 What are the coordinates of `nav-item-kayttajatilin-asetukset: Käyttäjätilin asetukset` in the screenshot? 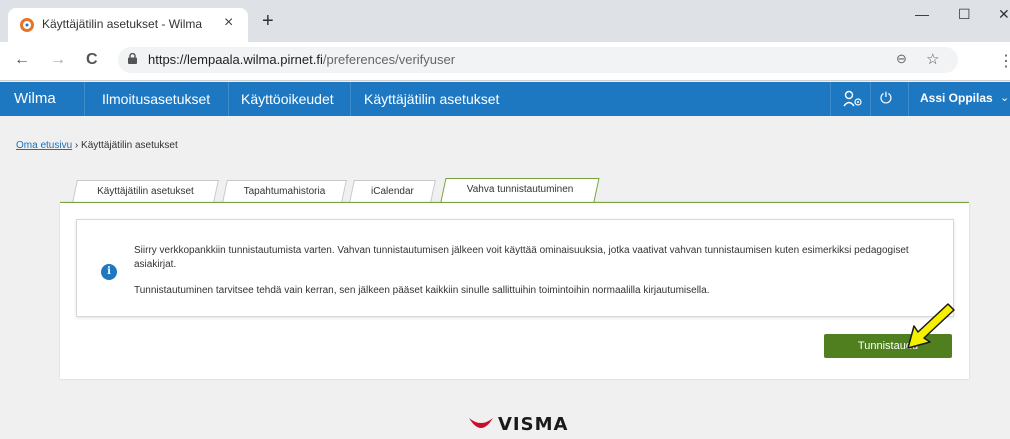 It's located at (431, 99).